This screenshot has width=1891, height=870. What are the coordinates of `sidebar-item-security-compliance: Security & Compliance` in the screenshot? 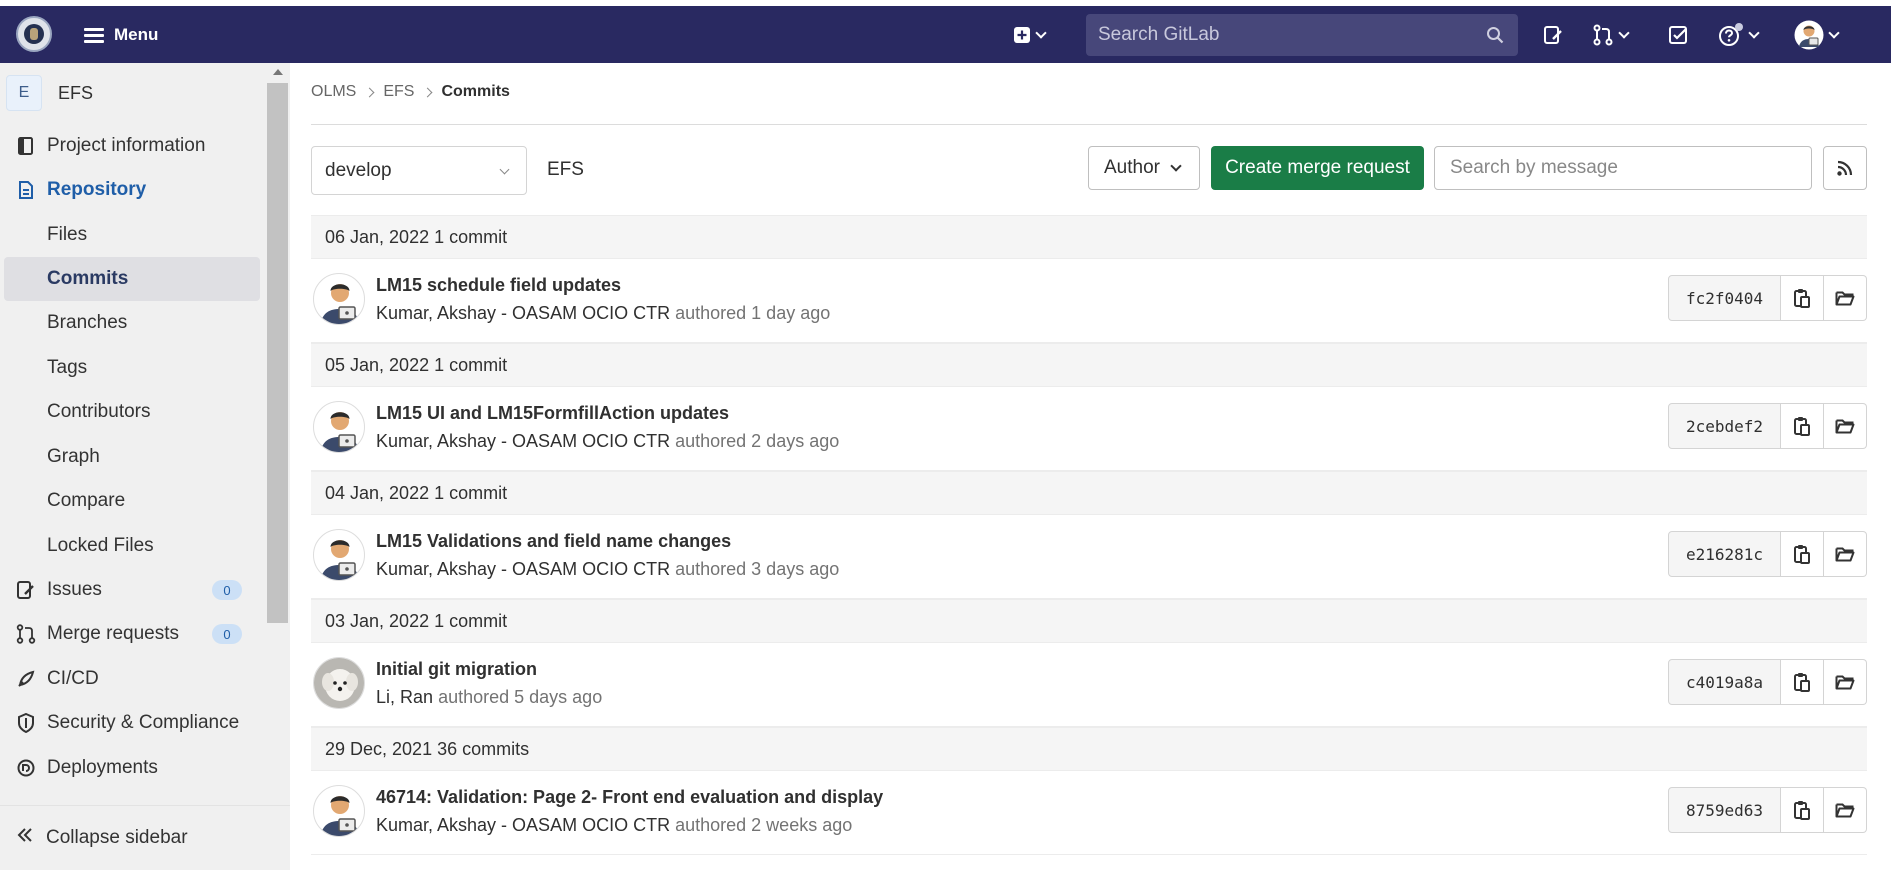 It's located at (130, 723).